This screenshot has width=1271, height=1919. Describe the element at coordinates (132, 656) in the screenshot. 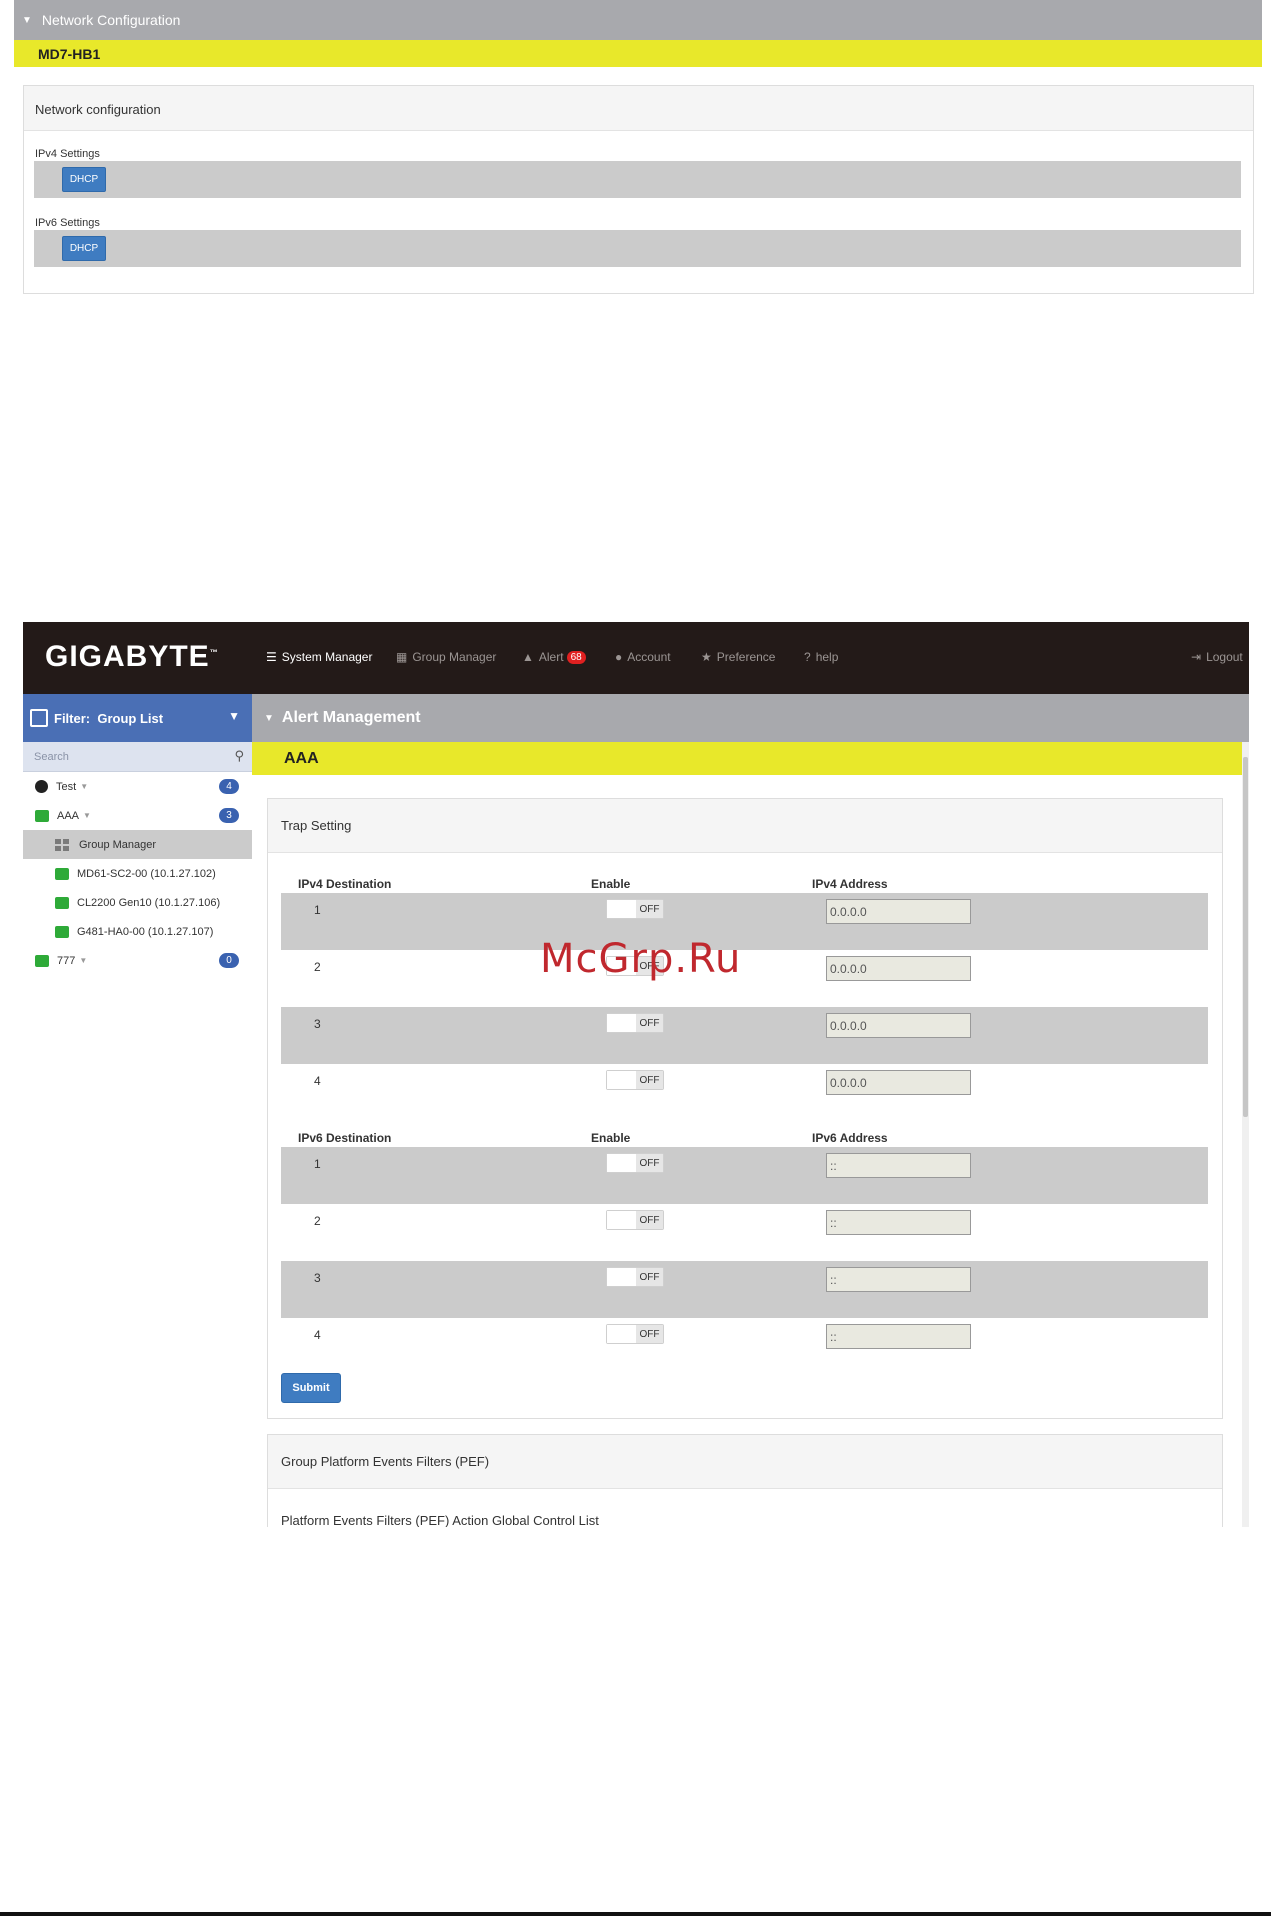

I see `gigabyte-logo: GIGABYTE™` at that location.